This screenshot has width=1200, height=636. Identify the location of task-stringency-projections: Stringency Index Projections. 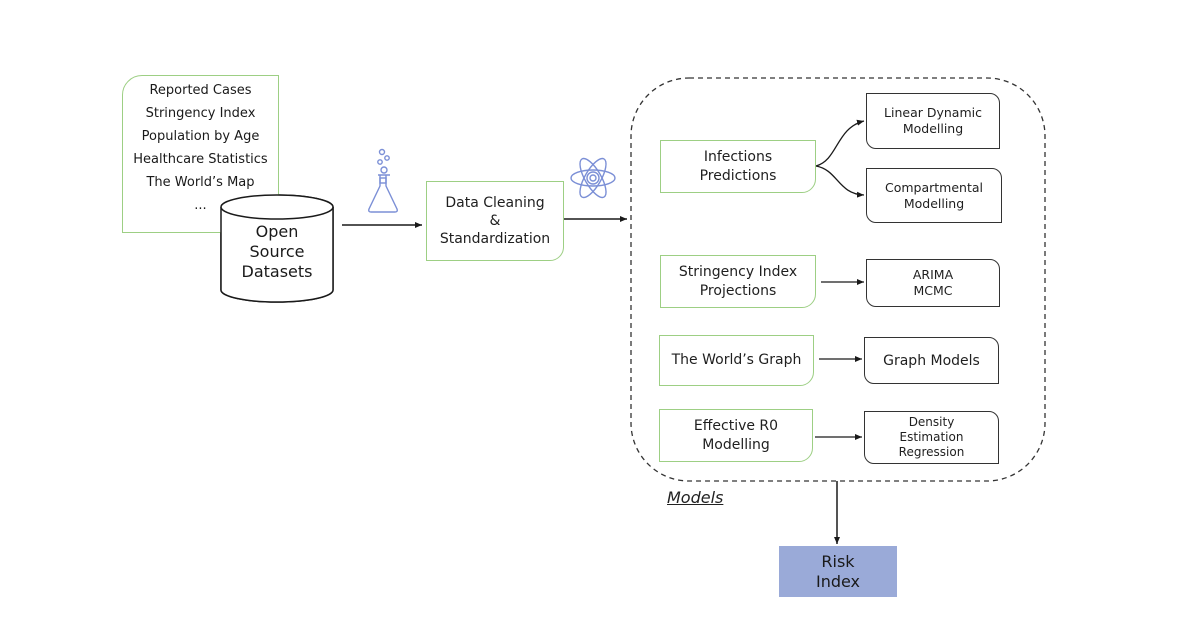
(738, 281).